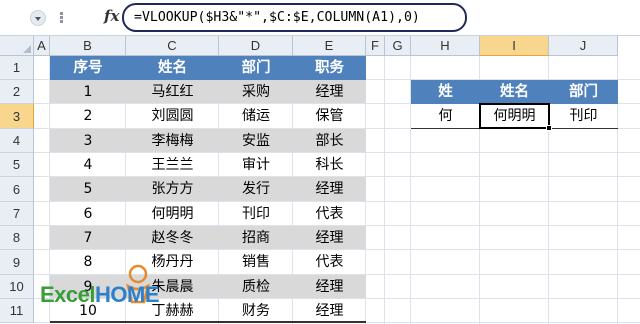  What do you see at coordinates (88, 46) in the screenshot?
I see `column-header-b: B` at bounding box center [88, 46].